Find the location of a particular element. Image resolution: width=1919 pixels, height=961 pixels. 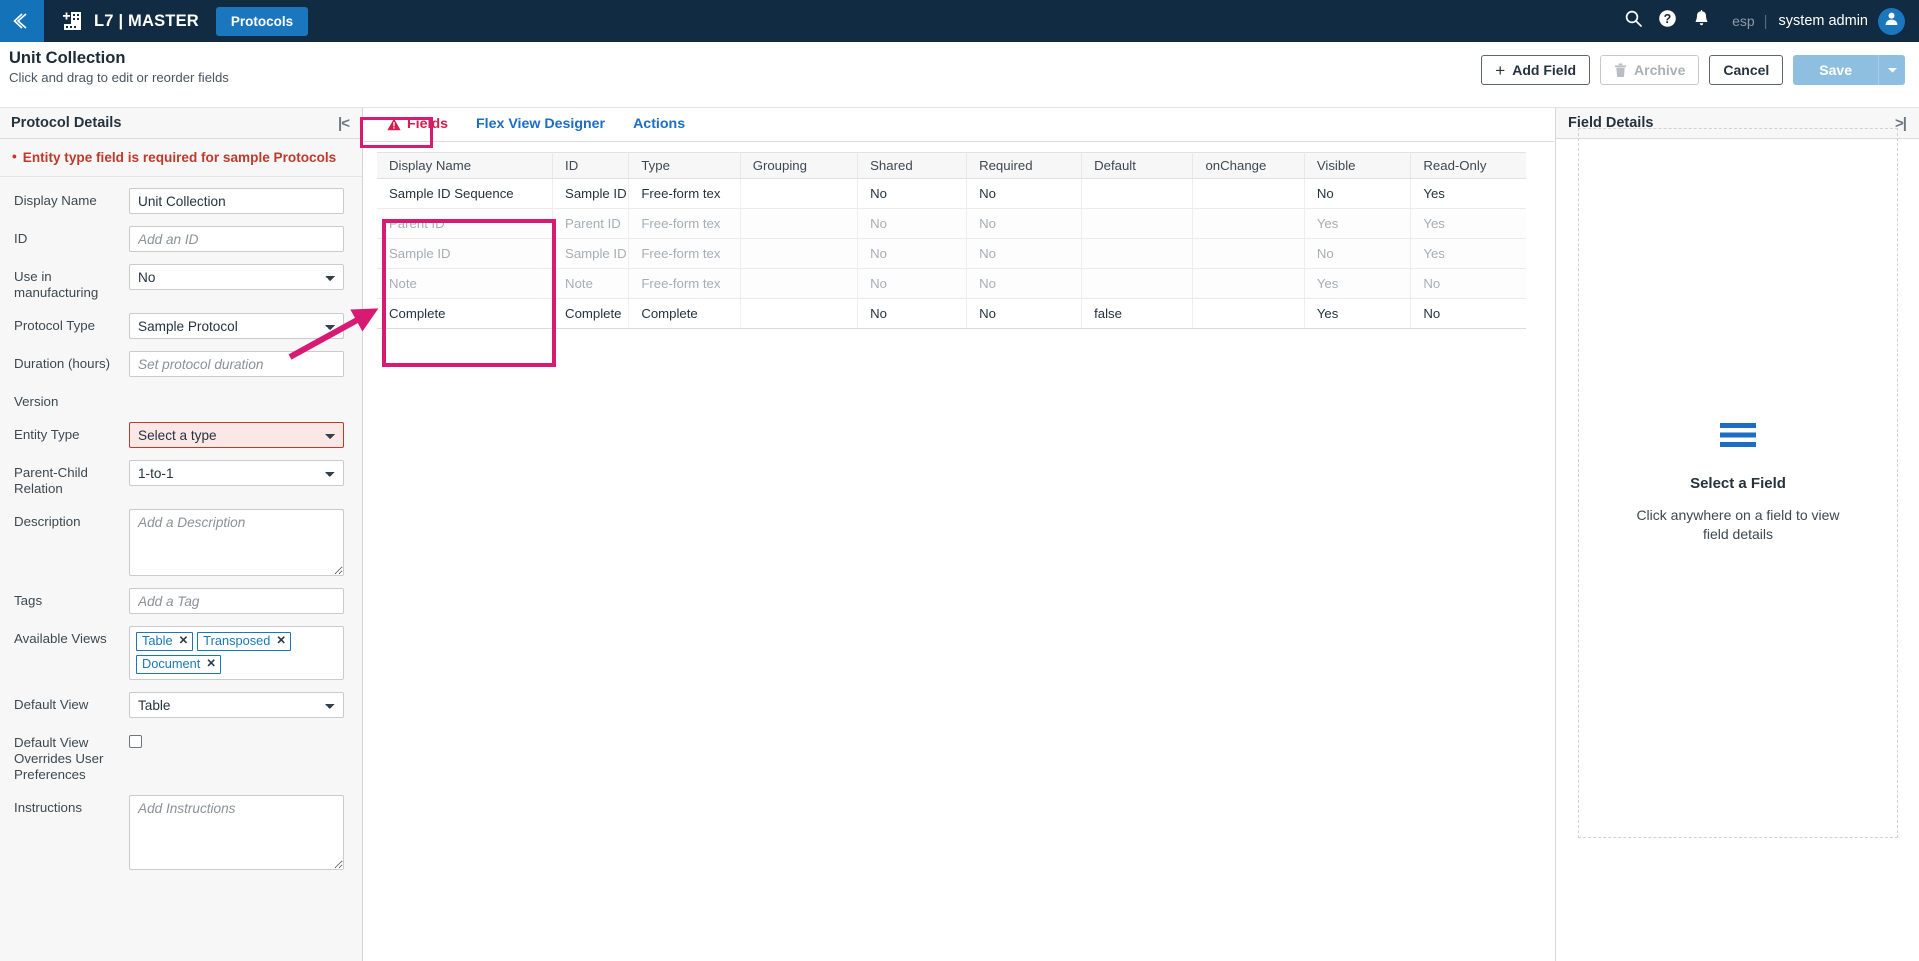

id-input is located at coordinates (236, 239).